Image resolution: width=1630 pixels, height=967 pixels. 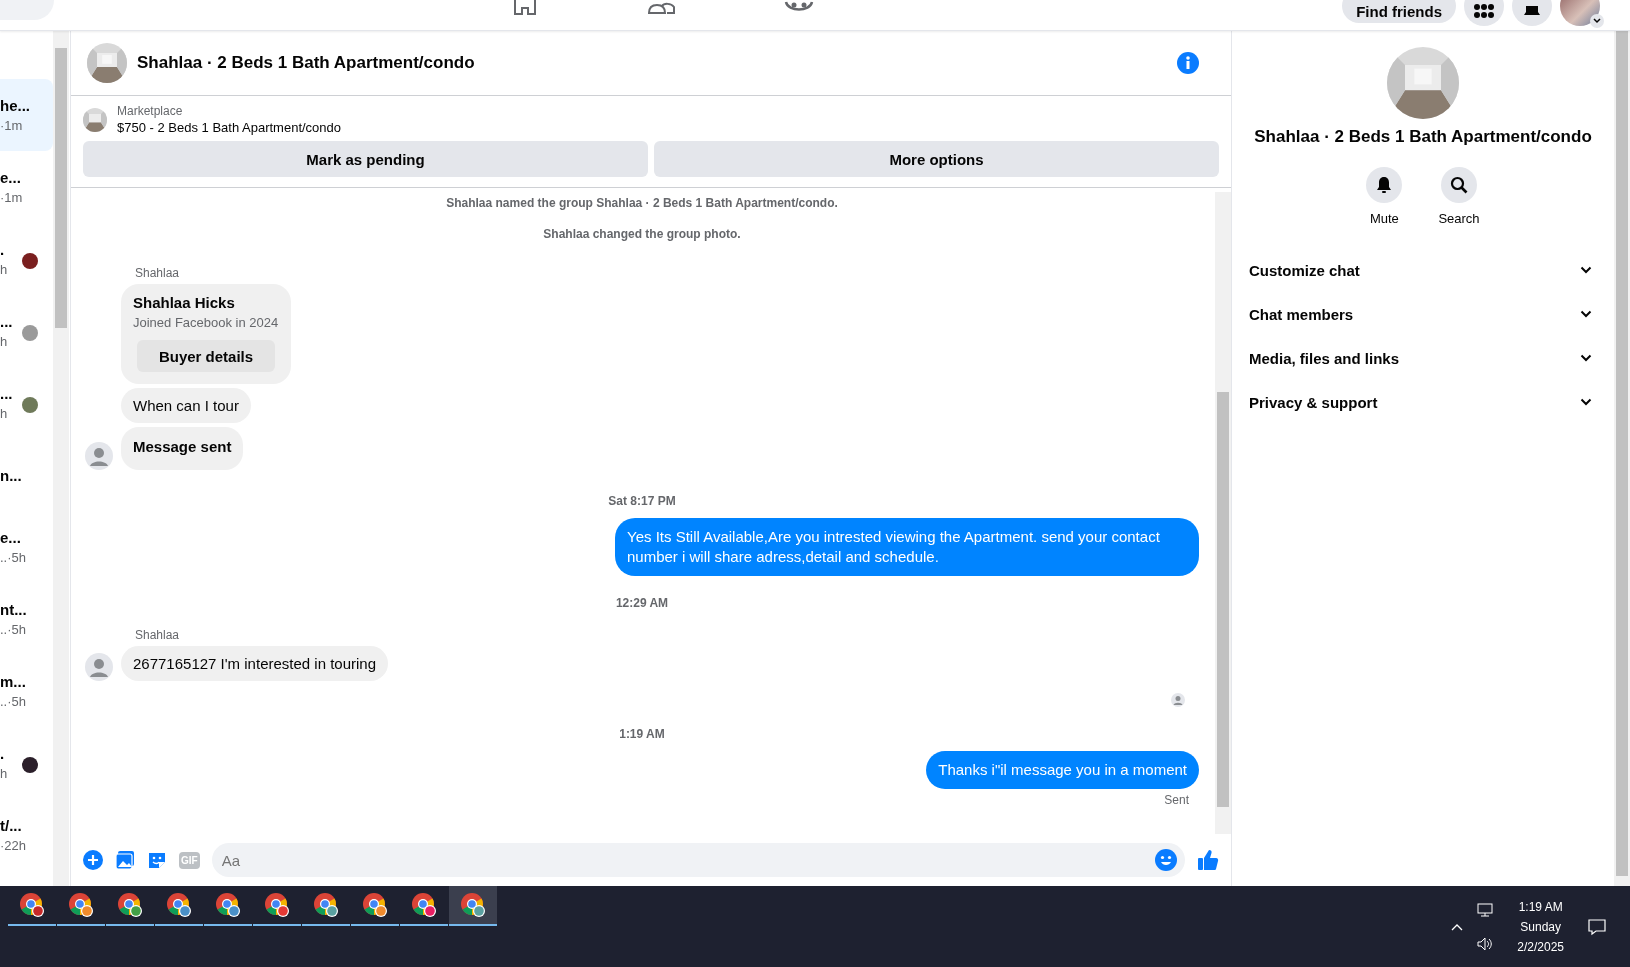 I want to click on timestamp: 1:19 AM, so click(x=642, y=734).